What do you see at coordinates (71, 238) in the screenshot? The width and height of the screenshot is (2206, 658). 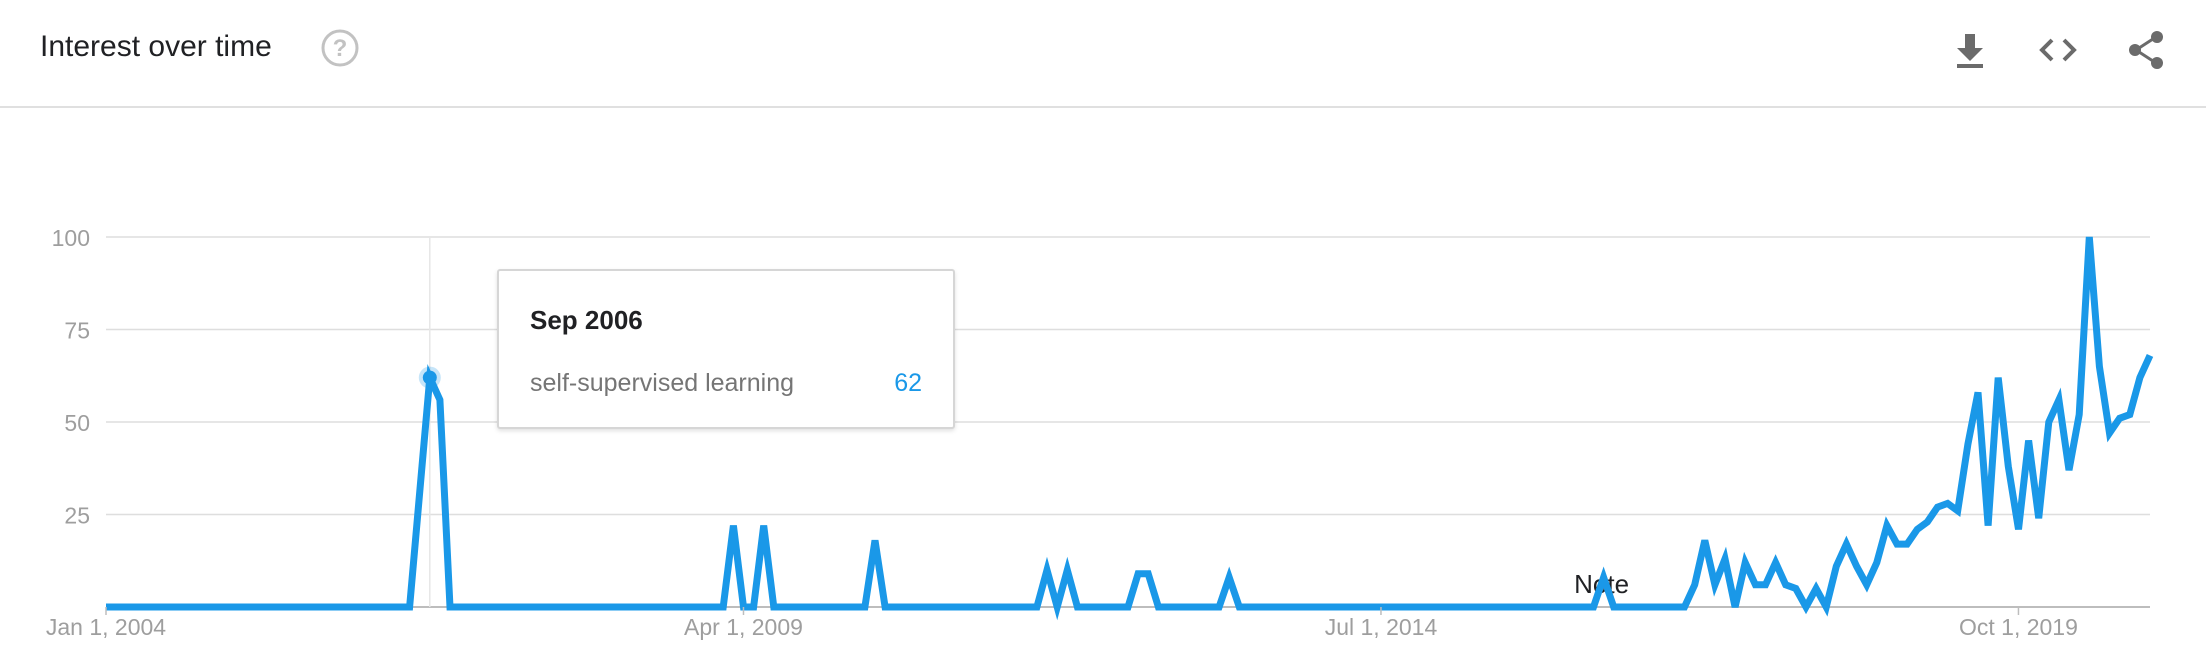 I see `y-tick-label: 100` at bounding box center [71, 238].